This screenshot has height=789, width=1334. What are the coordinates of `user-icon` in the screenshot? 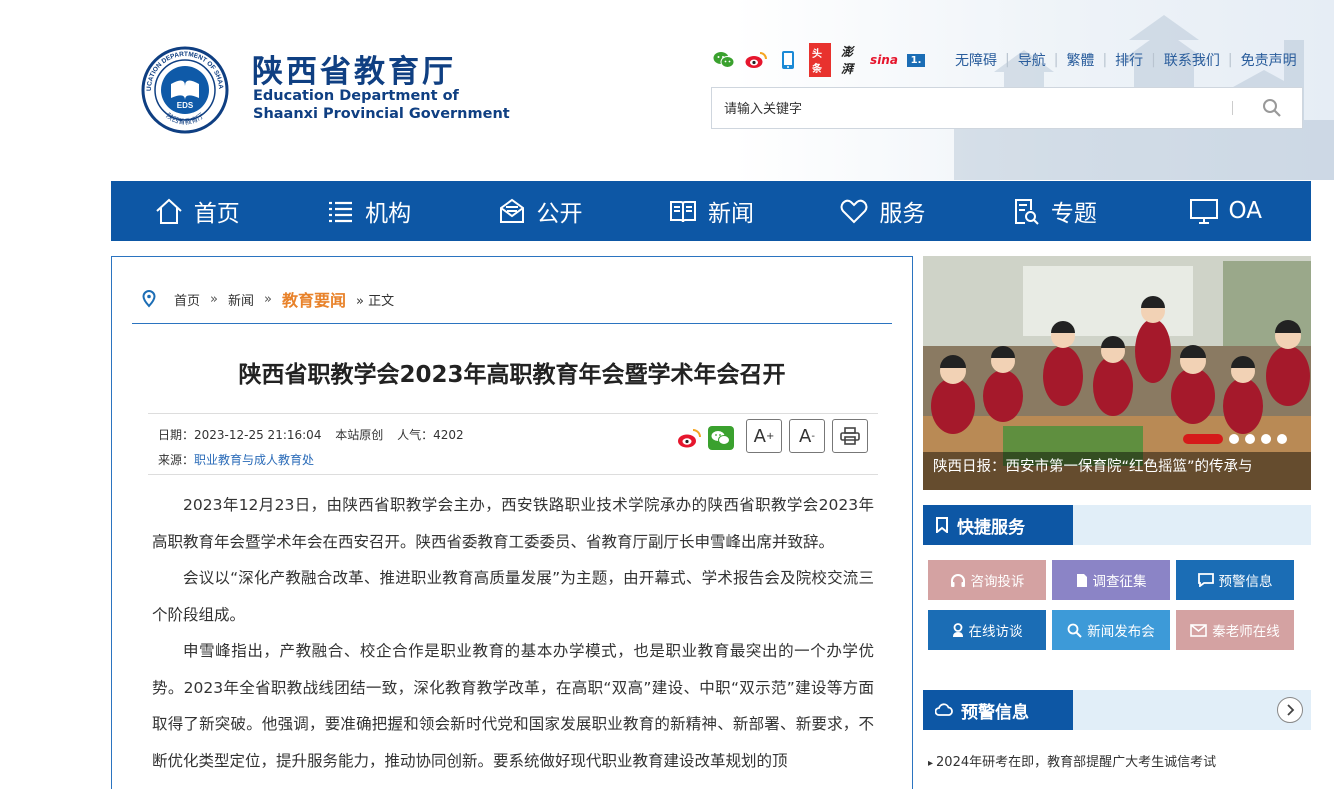 It's located at (957, 629).